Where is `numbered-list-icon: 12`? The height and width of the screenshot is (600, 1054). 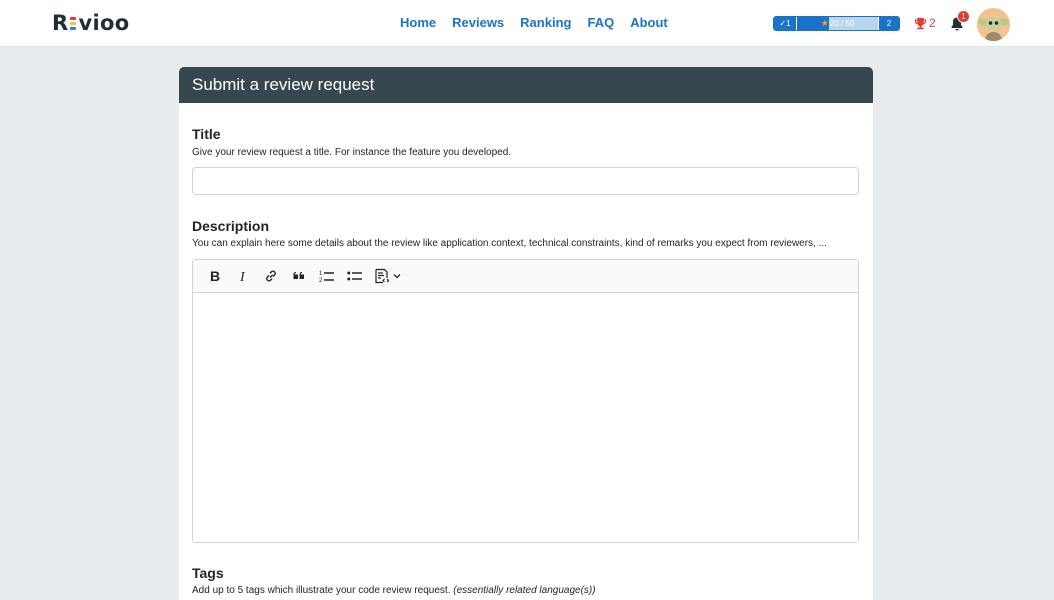 numbered-list-icon: 12 is located at coordinates (326, 277).